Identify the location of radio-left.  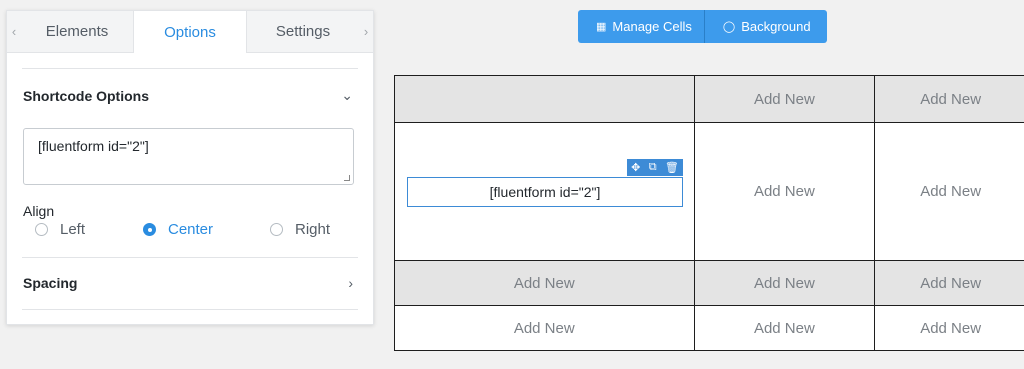
(41, 229).